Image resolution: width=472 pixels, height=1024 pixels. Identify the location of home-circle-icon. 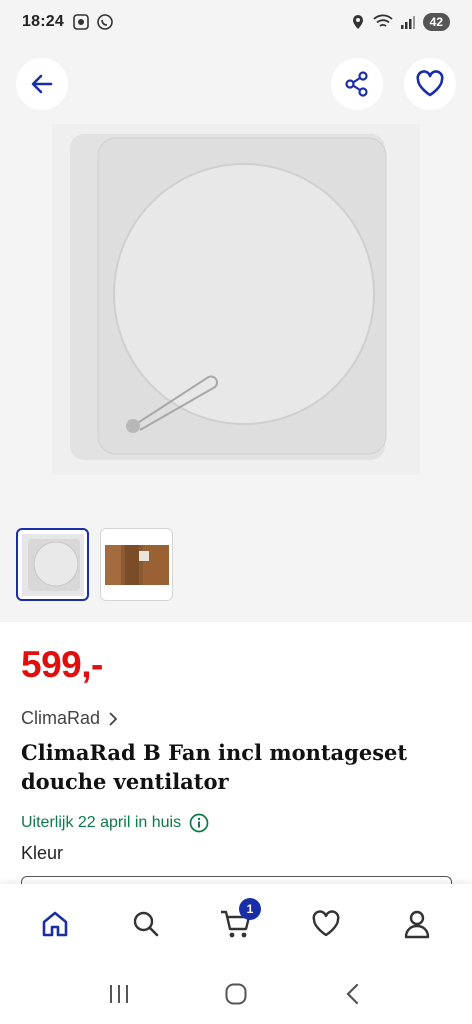
(236, 994).